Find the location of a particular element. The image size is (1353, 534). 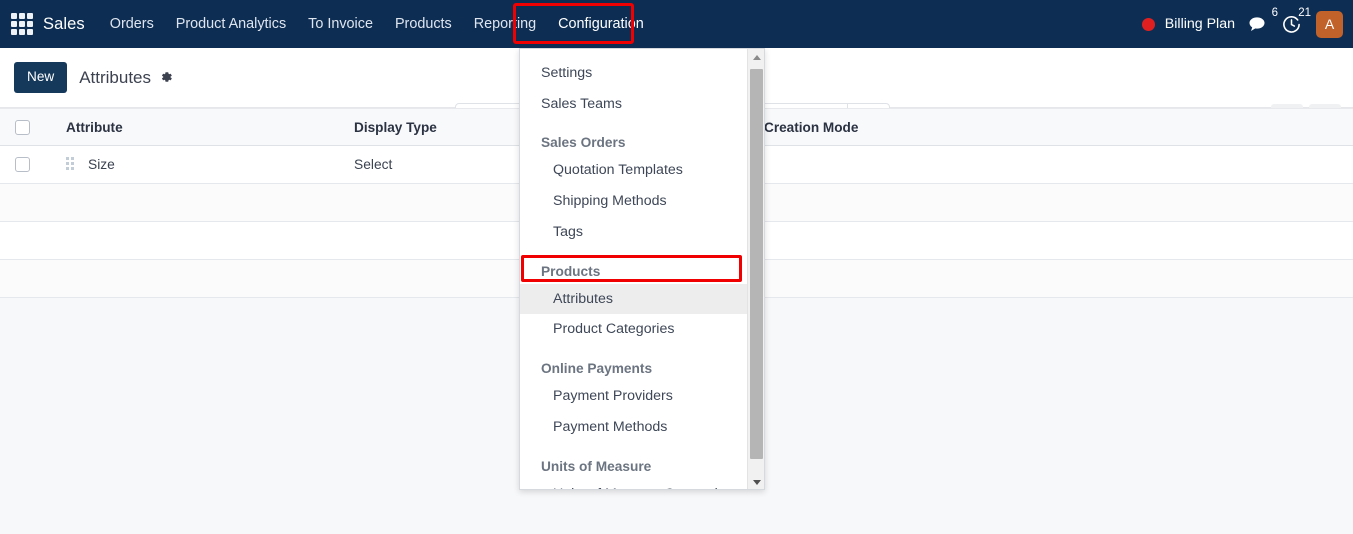

header-select-all is located at coordinates (22, 127).